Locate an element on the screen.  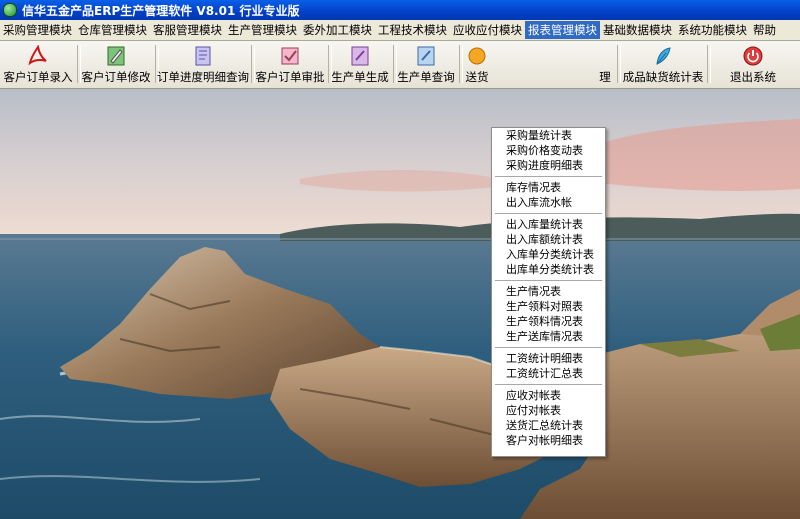
menu-item-inventory-status: 库存情况表 is located at coordinates (548, 187).